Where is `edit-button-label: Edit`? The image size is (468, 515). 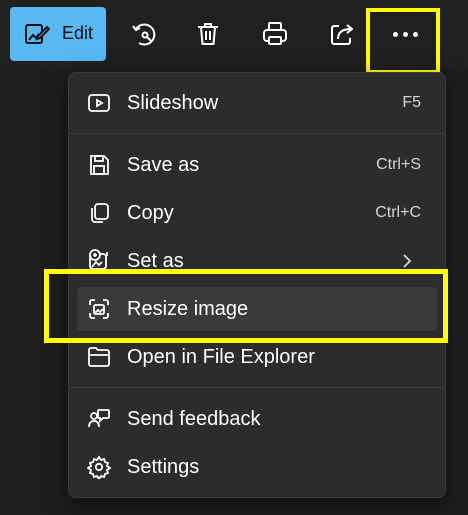 edit-button-label: Edit is located at coordinates (78, 33).